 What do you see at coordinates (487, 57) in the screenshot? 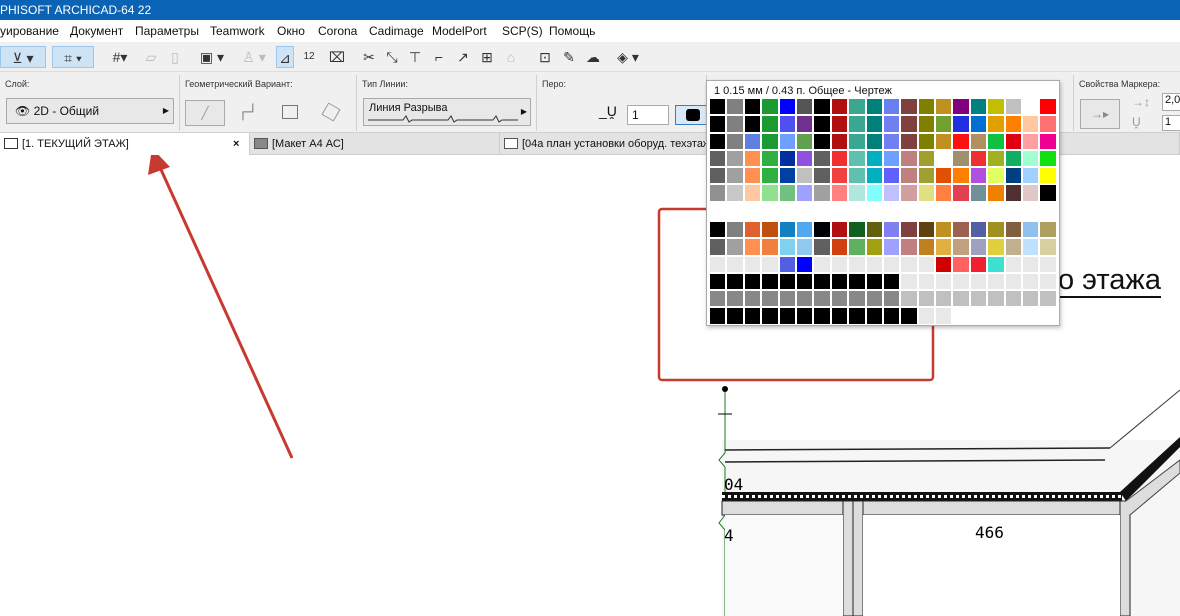
I see `offset-icon: ⊞` at bounding box center [487, 57].